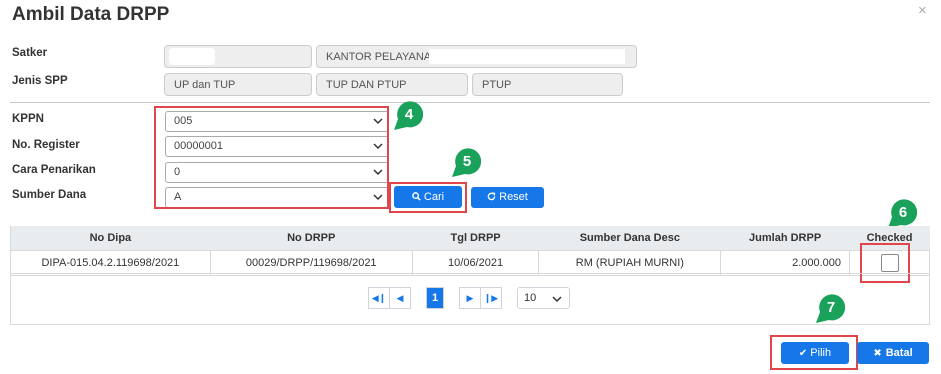 The image size is (941, 374). I want to click on column-header-no-dipa: No Dipa, so click(110, 238).